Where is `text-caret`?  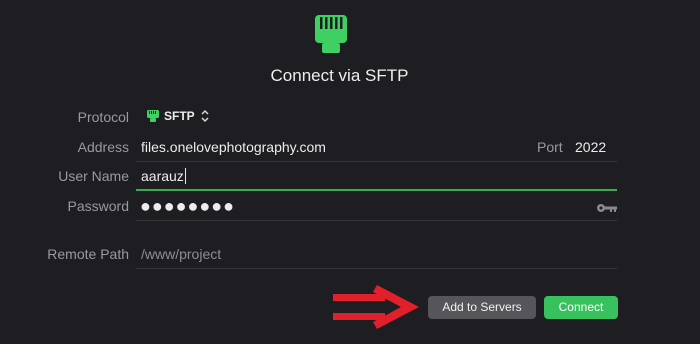 text-caret is located at coordinates (185, 176).